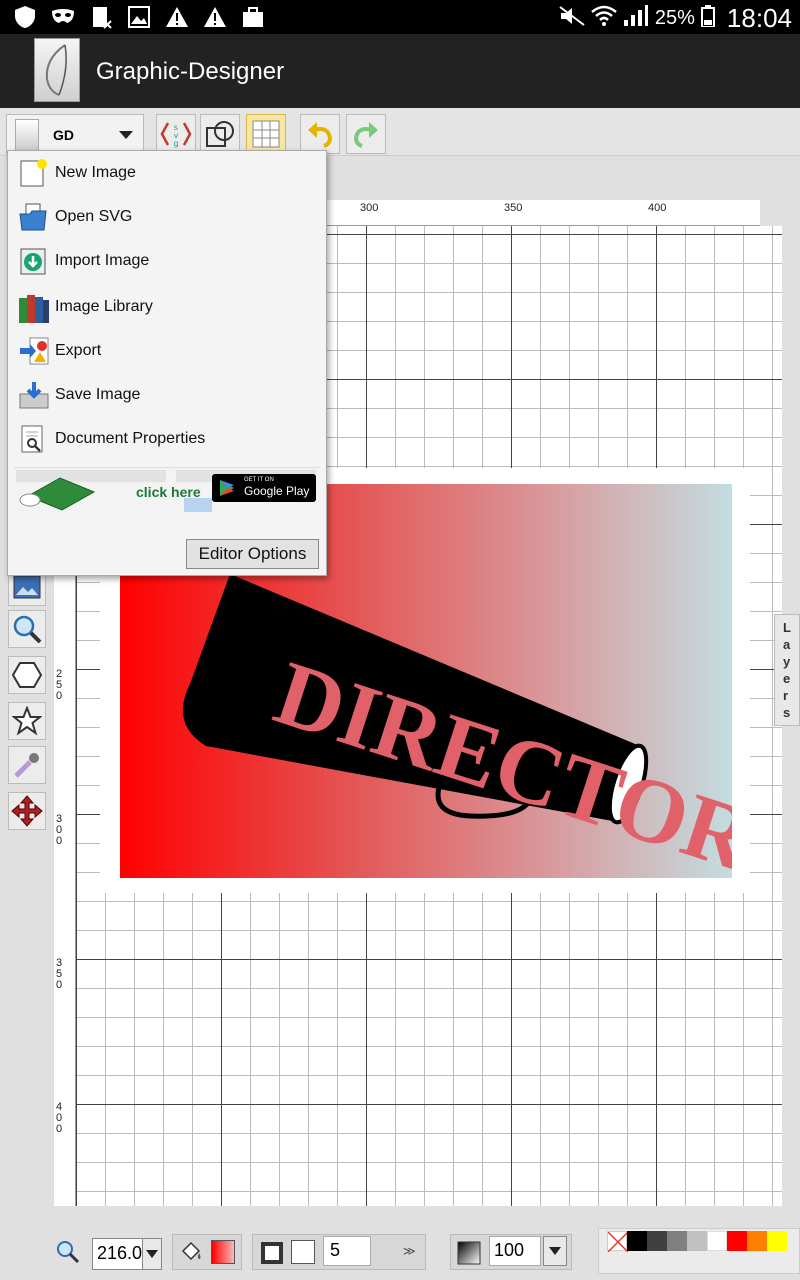  What do you see at coordinates (498, 759) in the screenshot?
I see `artwork-text: DIRECTOR` at bounding box center [498, 759].